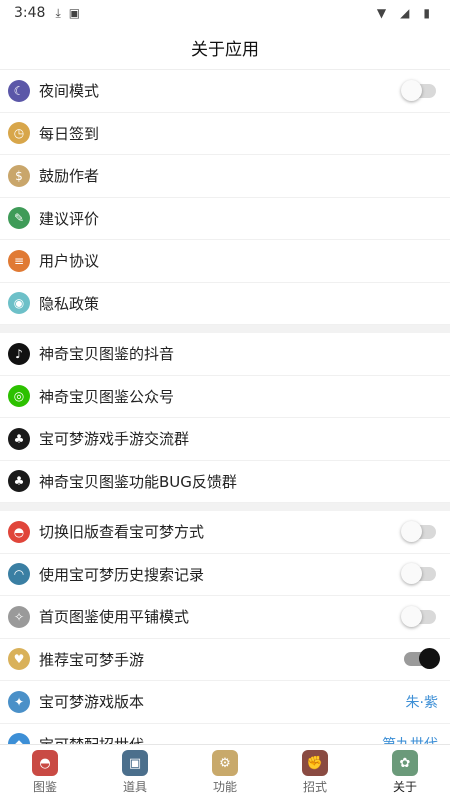 The width and height of the screenshot is (450, 800). I want to click on bottom-navigation: ◓ 图鉴 ▣ 道具 ⚙ 功能 ✊ 招式 ✿ 关于, so click(225, 772).